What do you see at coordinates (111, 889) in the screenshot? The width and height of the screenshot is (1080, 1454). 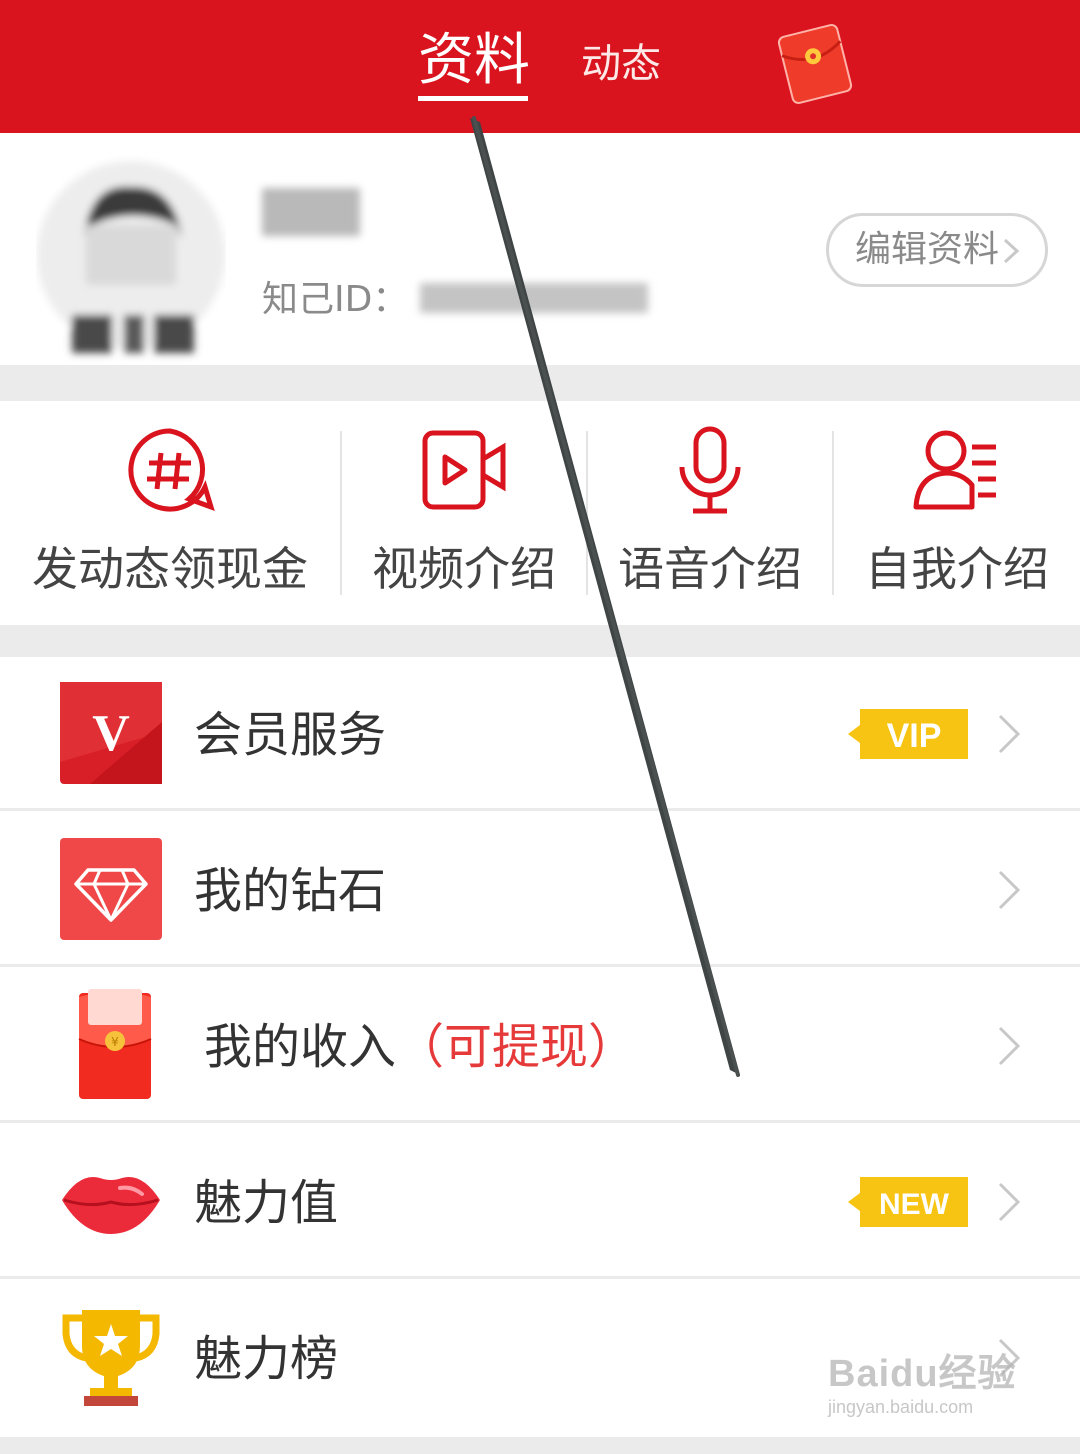 I see `diamond-icon` at bounding box center [111, 889].